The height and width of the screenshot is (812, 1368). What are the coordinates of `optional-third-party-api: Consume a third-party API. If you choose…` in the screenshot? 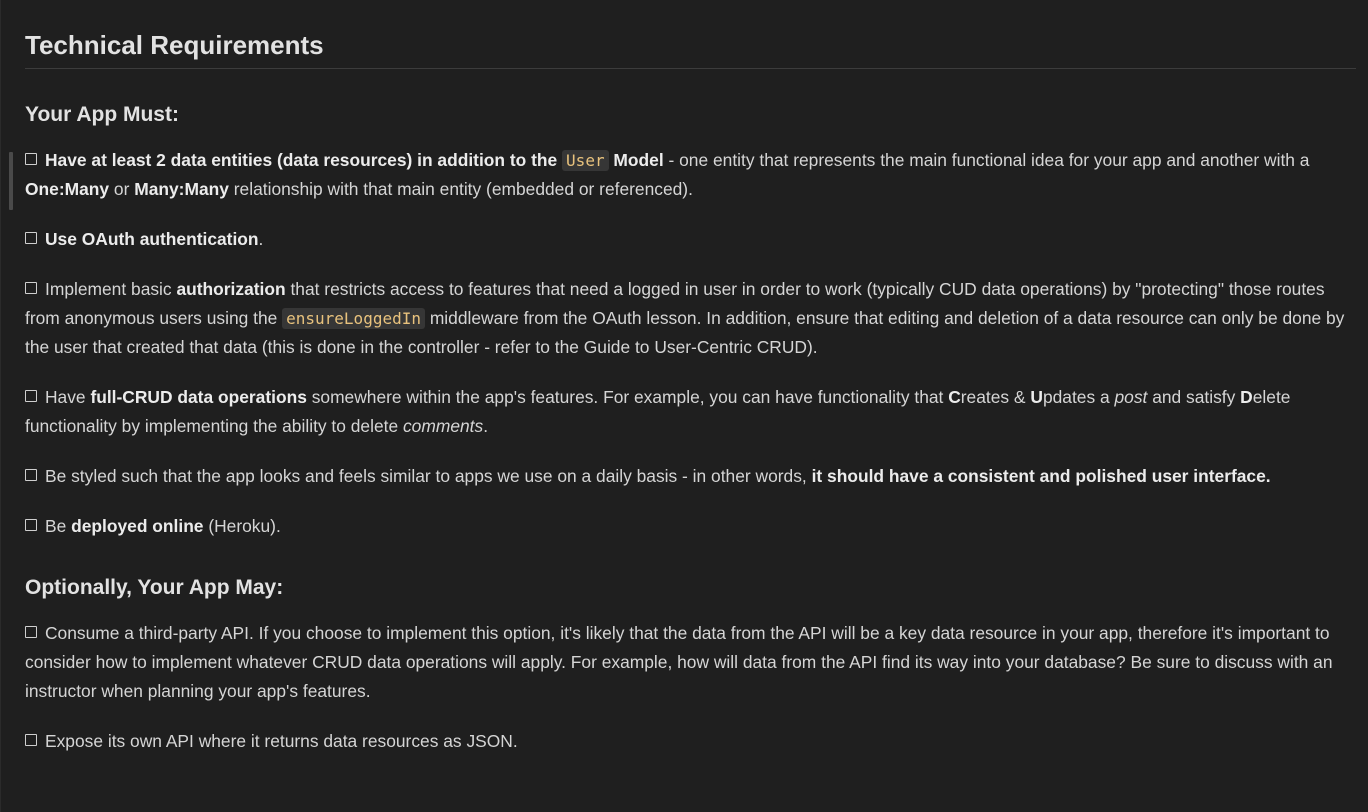 It's located at (679, 662).